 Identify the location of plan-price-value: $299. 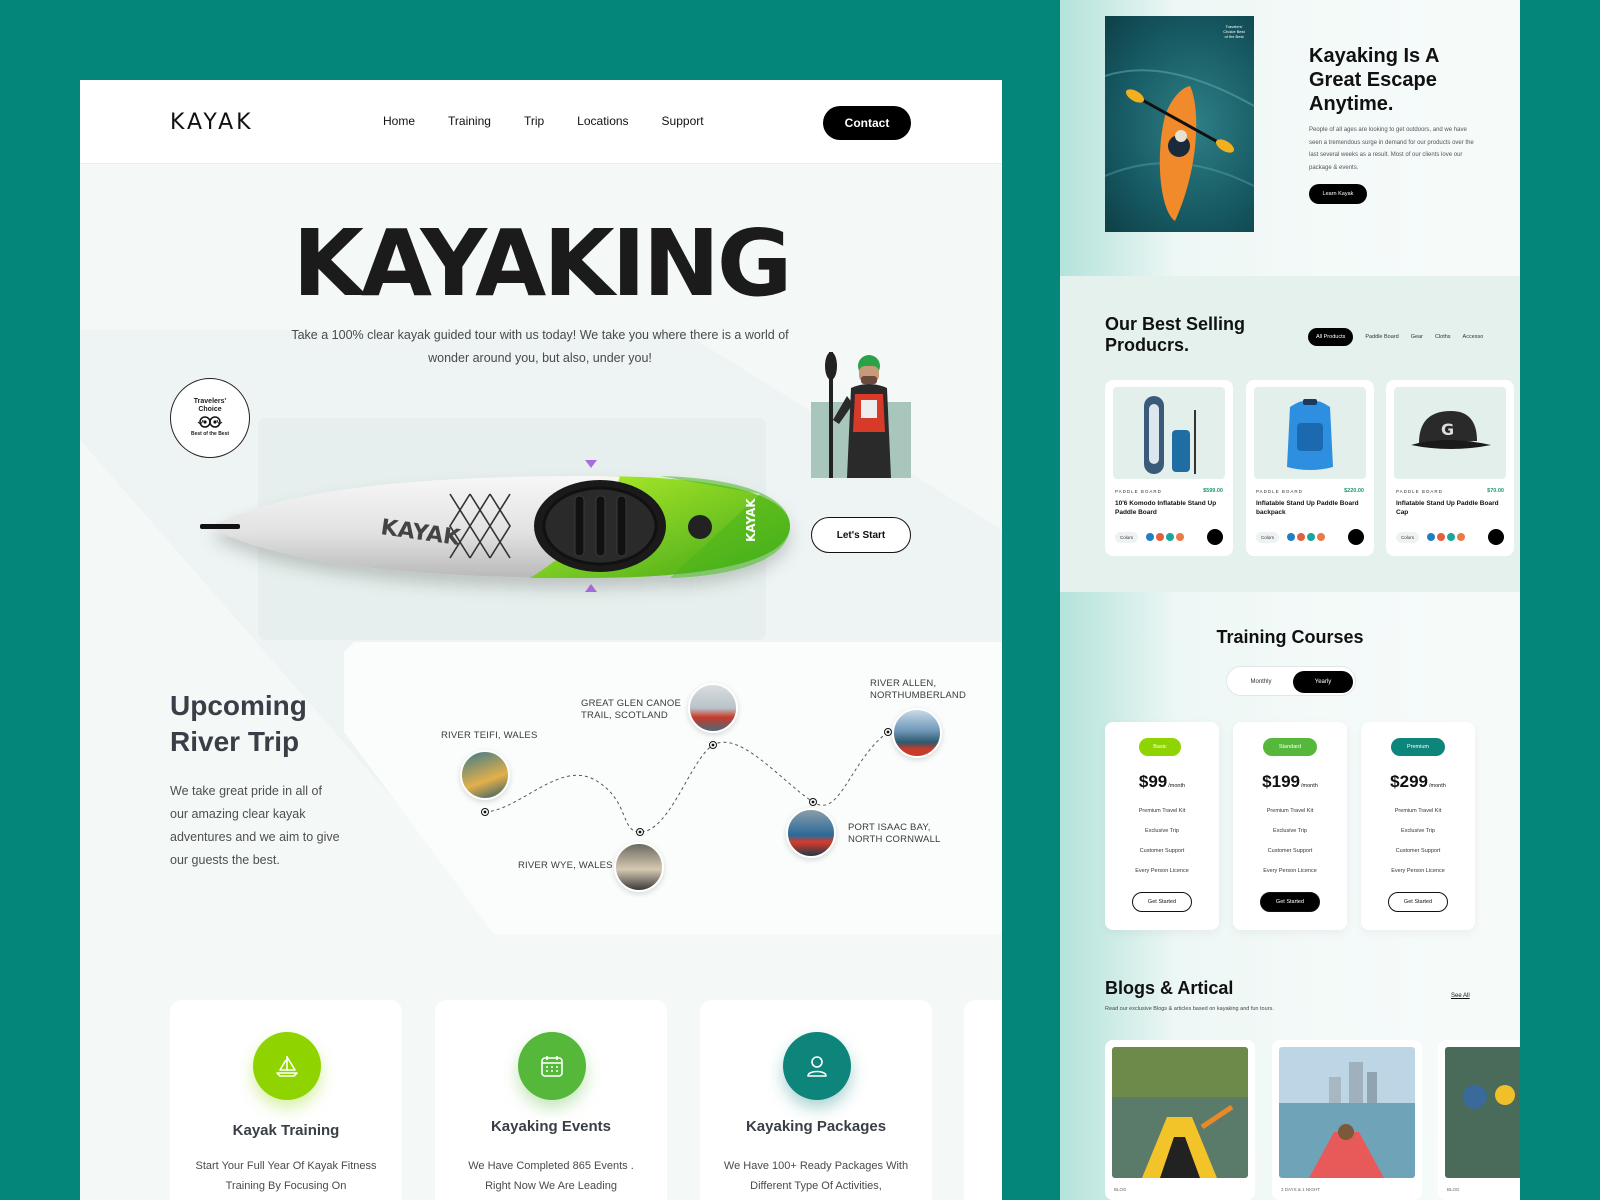
(1409, 781).